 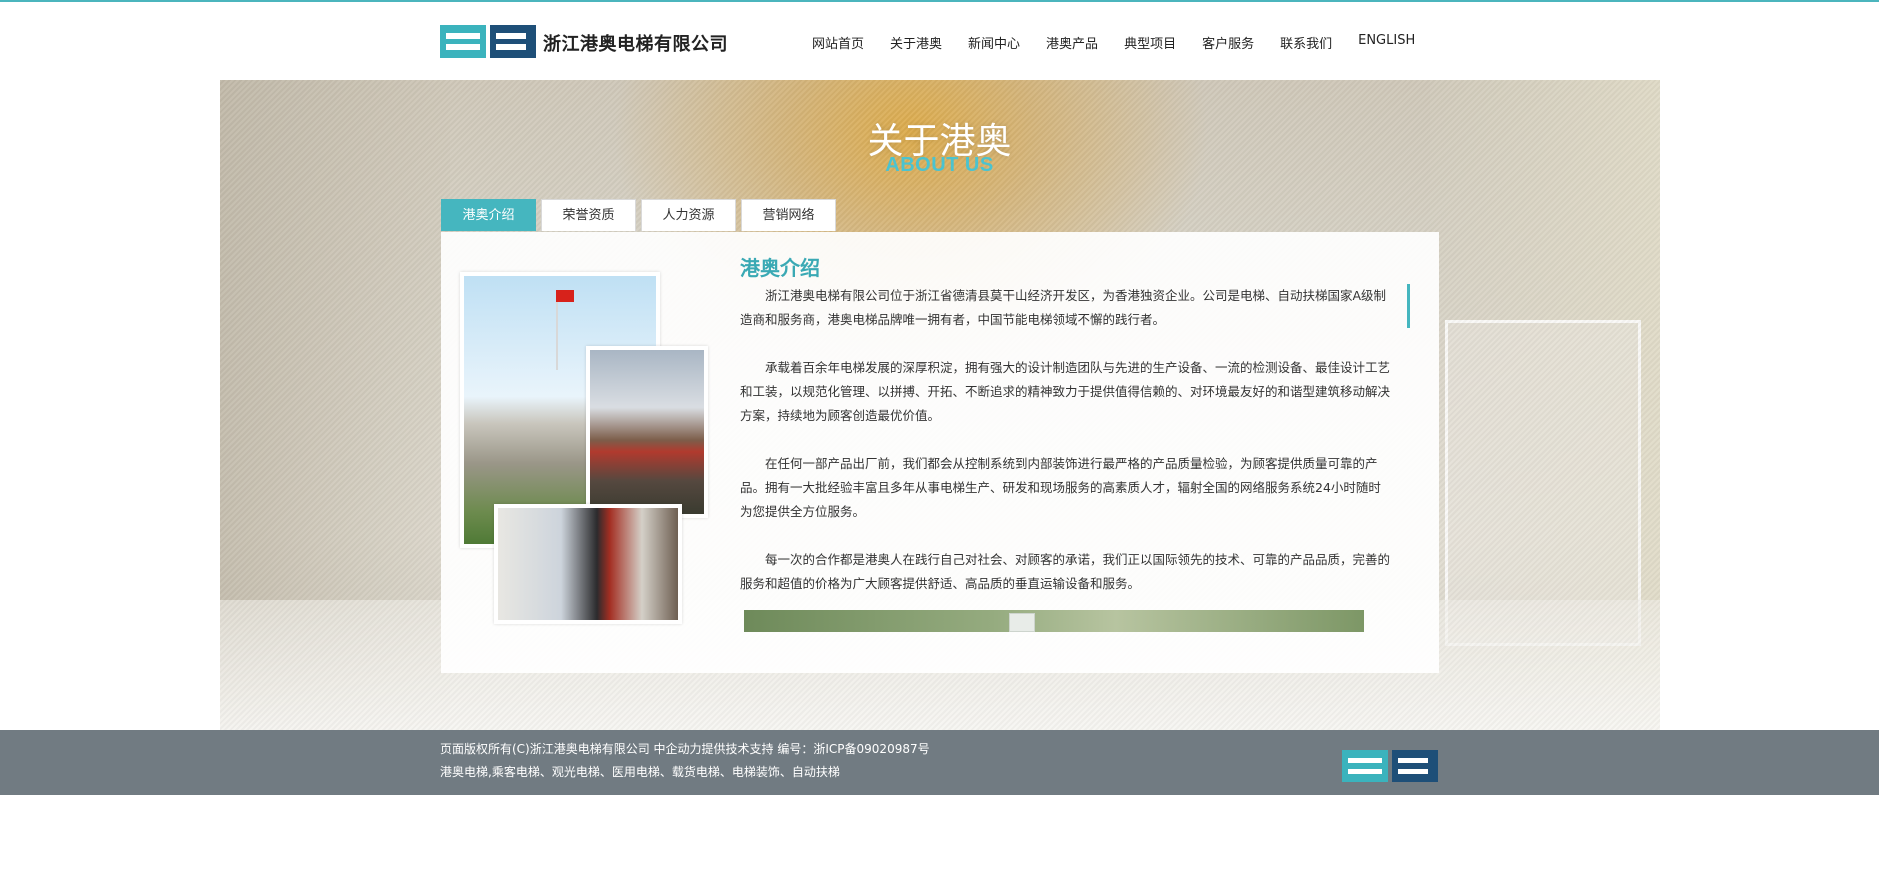 What do you see at coordinates (688, 215) in the screenshot?
I see `tab-hr: 人力资源` at bounding box center [688, 215].